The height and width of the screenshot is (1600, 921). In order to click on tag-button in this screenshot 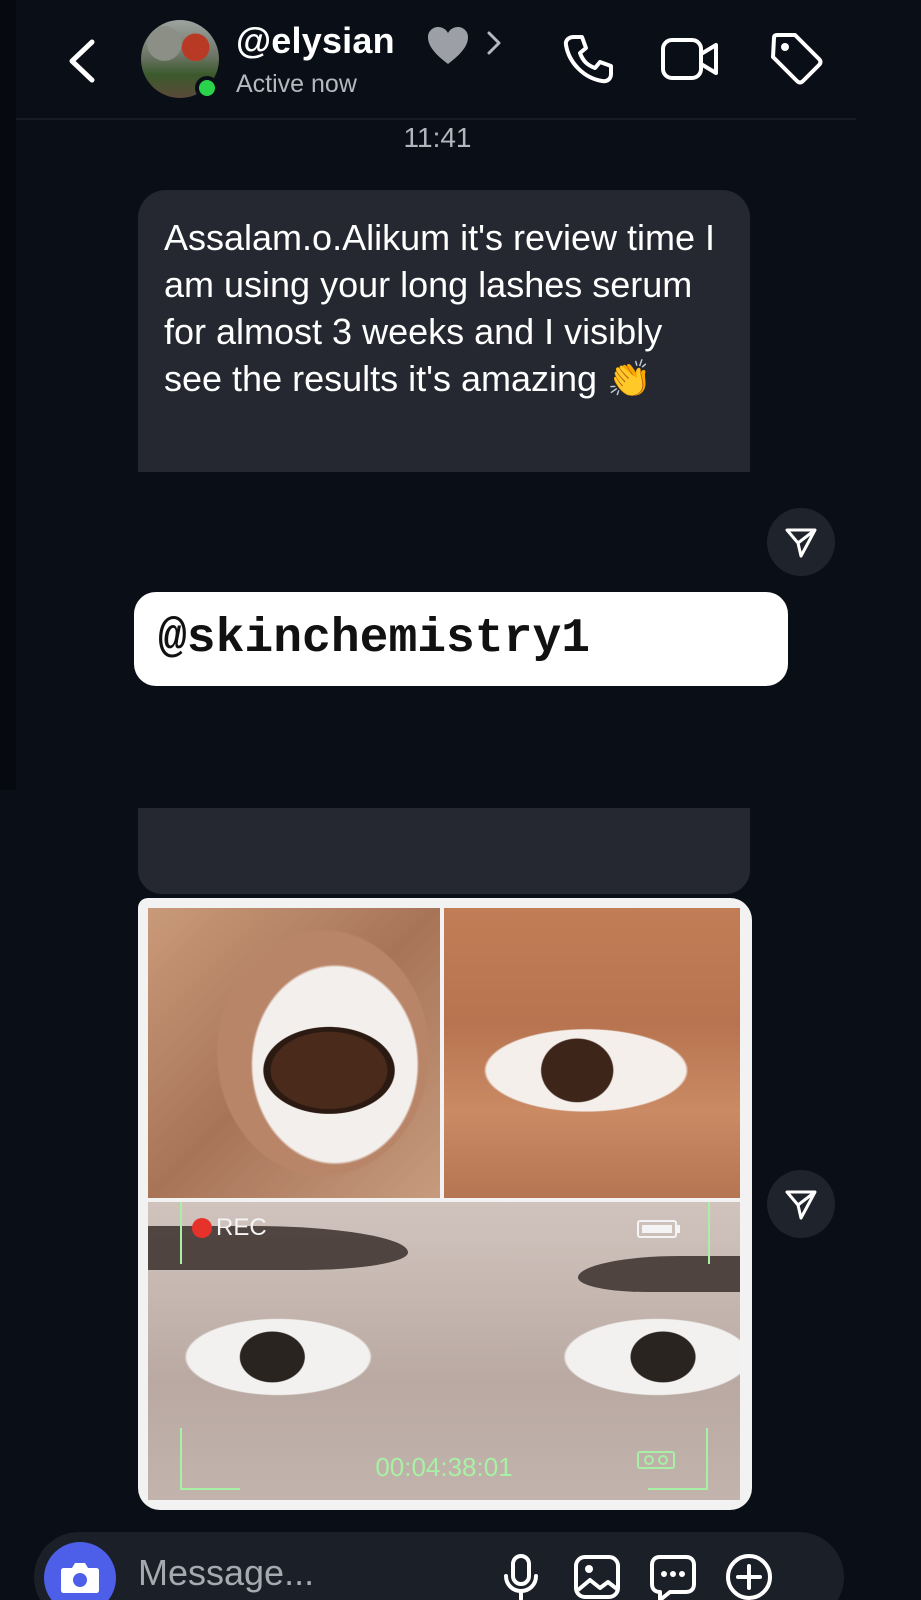, I will do `click(796, 58)`.